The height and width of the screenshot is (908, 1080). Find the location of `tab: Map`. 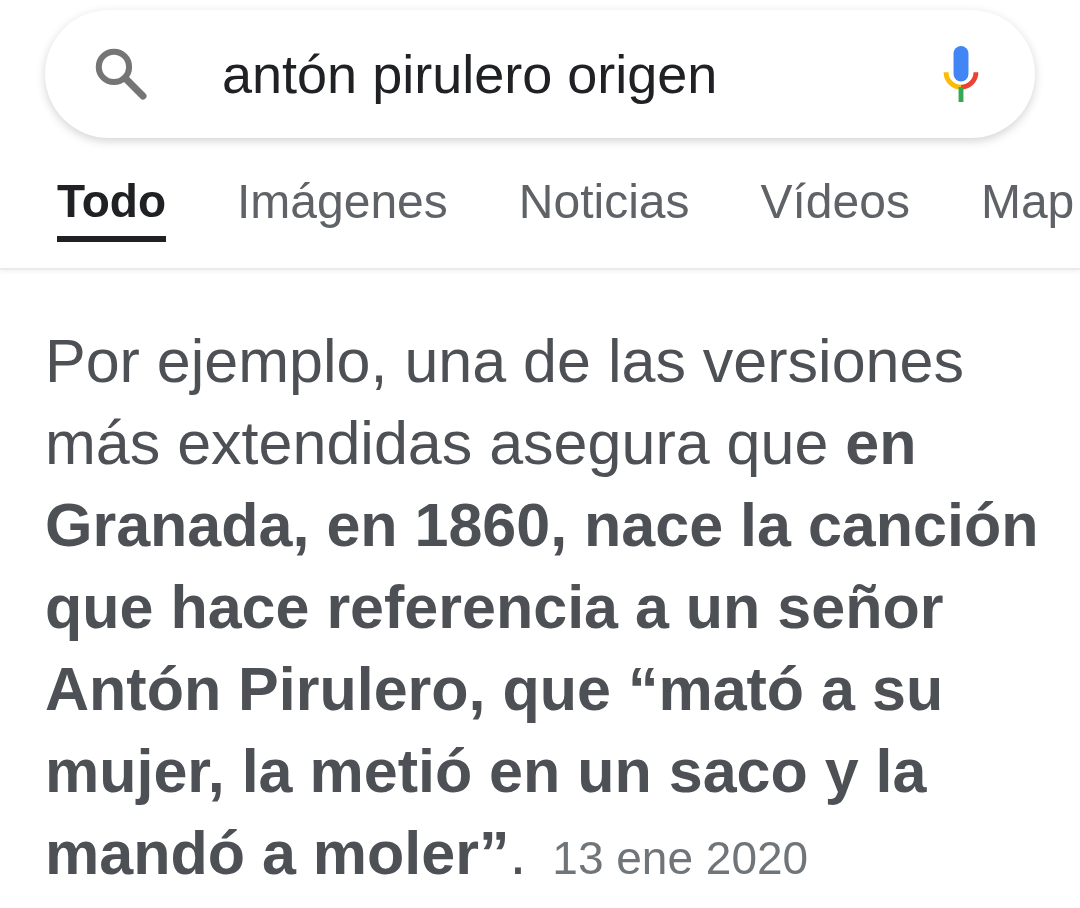

tab: Map is located at coordinates (1027, 208).